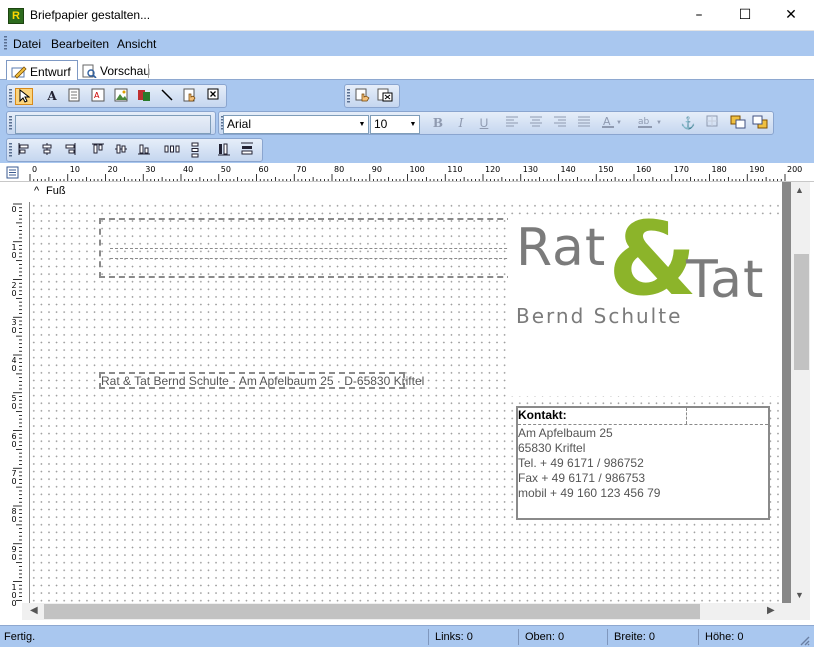  Describe the element at coordinates (552, 448) in the screenshot. I see `contact-city: 65830 Kriftel` at that location.